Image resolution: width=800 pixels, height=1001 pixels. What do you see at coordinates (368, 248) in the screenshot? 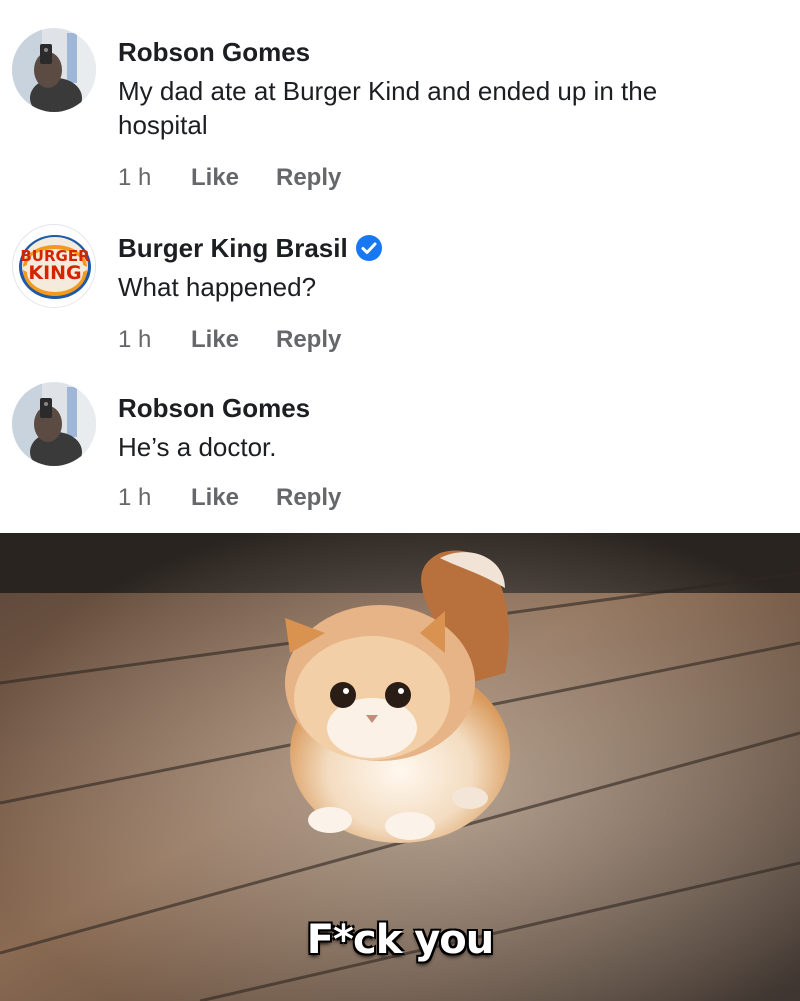
I see `verified-badge-icon` at bounding box center [368, 248].